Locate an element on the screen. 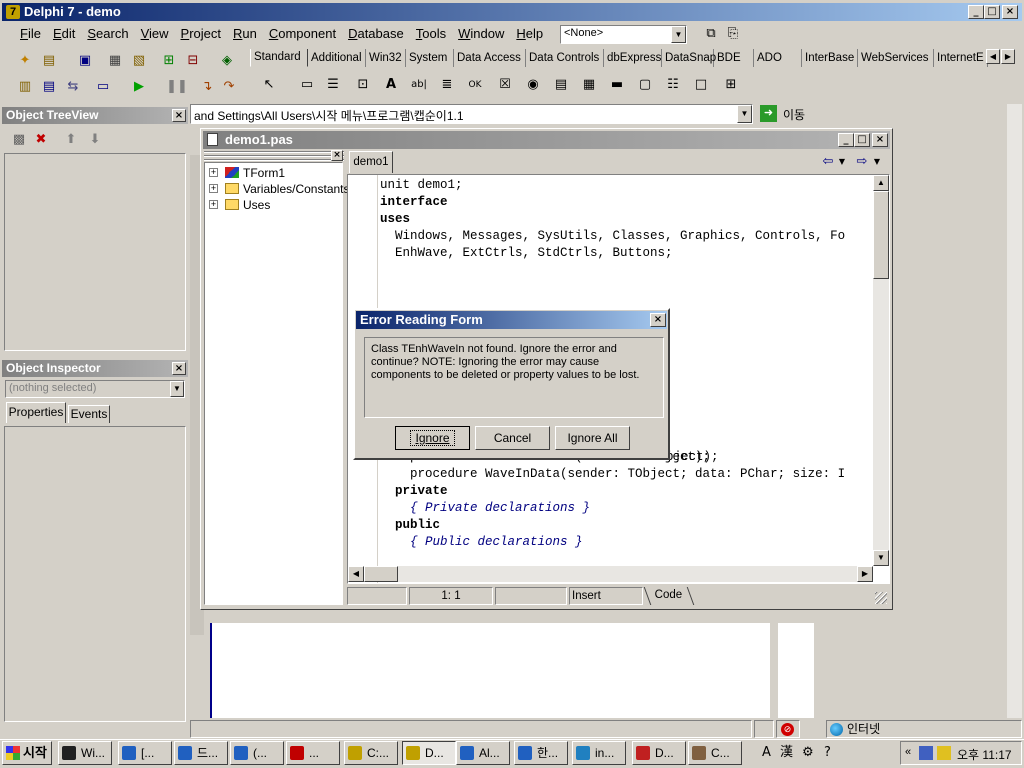 The height and width of the screenshot is (768, 1024). palette-tab-bde: BDE is located at coordinates (734, 58).